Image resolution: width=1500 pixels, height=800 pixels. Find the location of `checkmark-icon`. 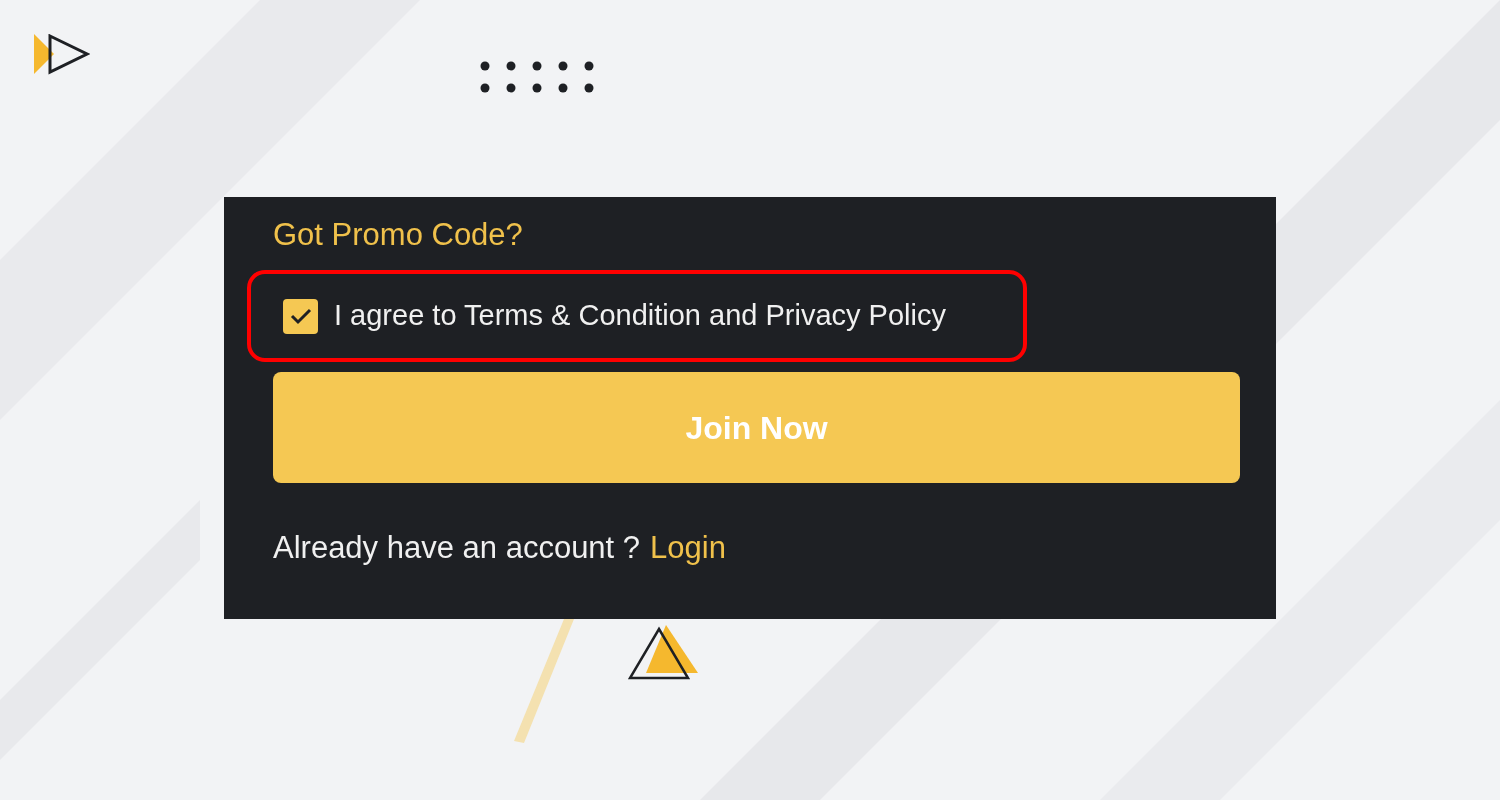

checkmark-icon is located at coordinates (300, 316).